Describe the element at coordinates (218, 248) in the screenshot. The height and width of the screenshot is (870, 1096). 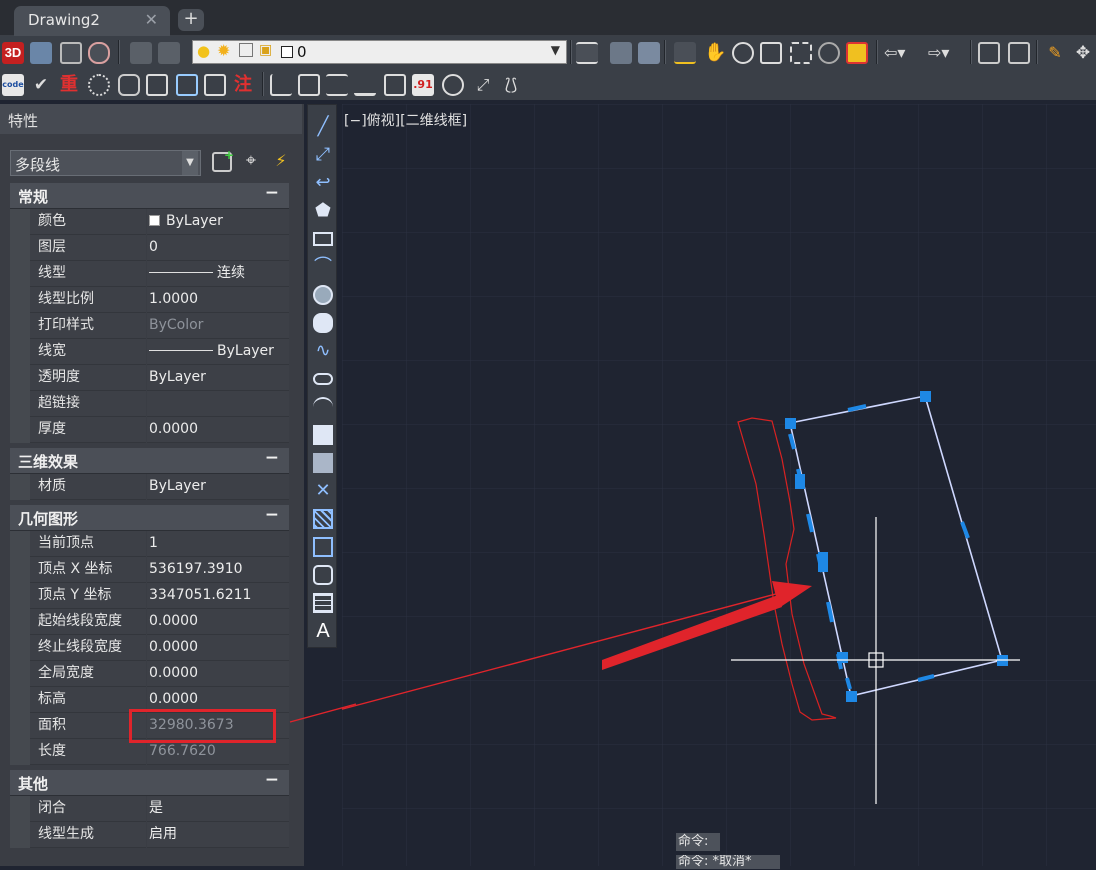
I see `prop-value: 0` at that location.